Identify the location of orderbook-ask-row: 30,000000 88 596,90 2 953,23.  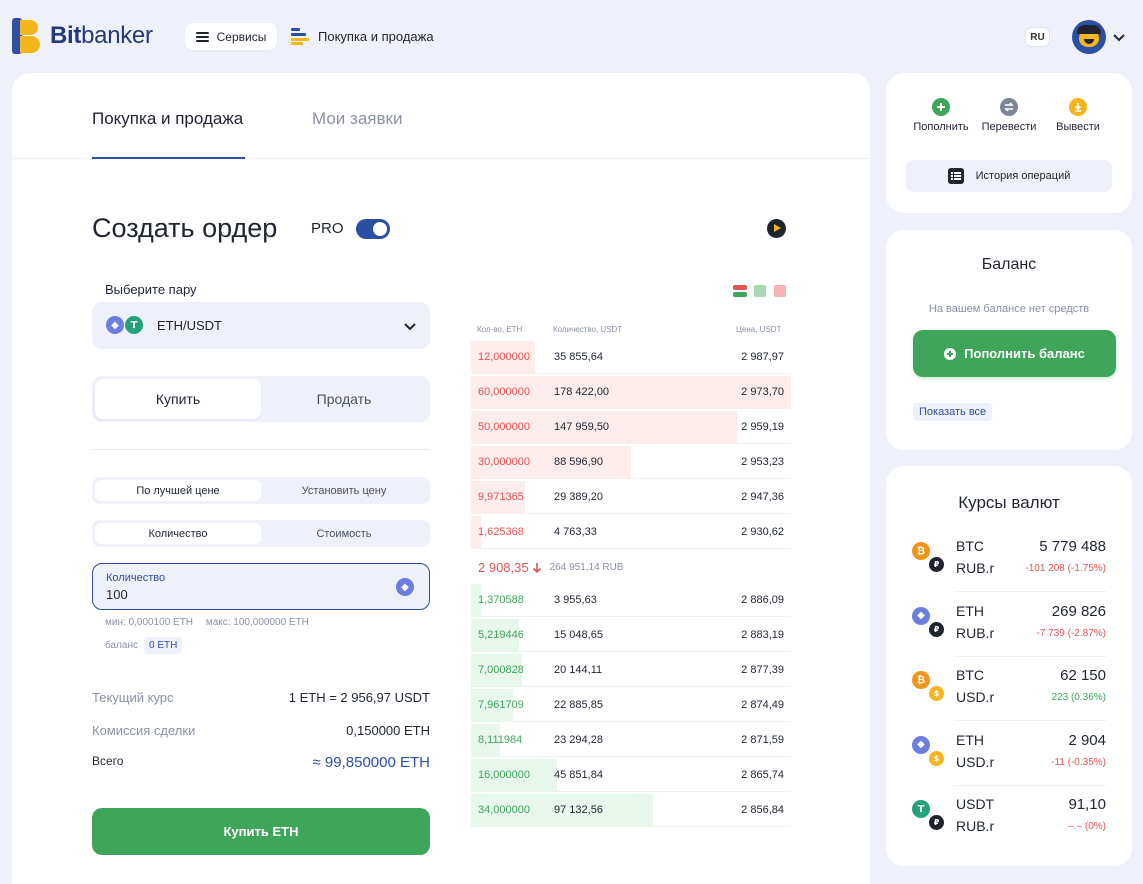
(631, 462).